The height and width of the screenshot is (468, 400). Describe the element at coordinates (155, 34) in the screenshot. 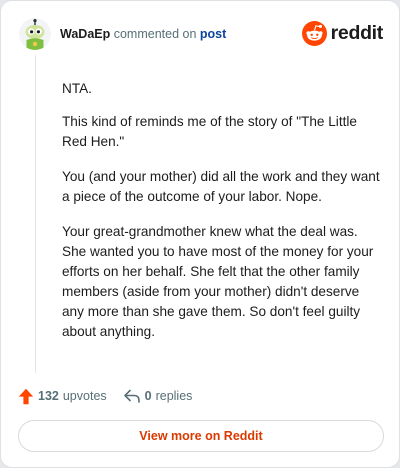

I see `action-text: commented on` at that location.